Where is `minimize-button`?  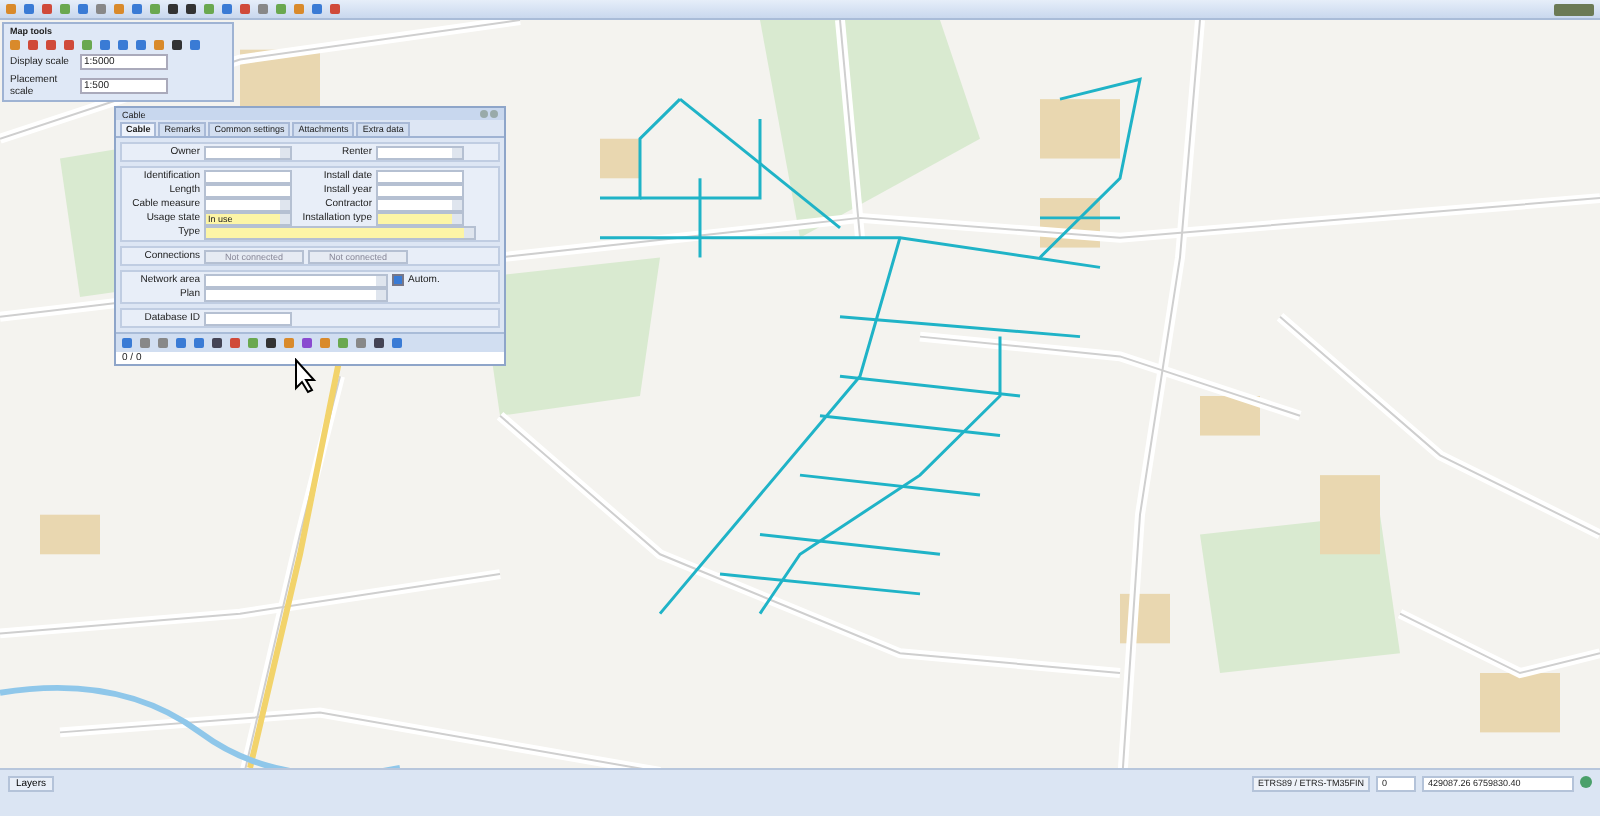 minimize-button is located at coordinates (484, 114).